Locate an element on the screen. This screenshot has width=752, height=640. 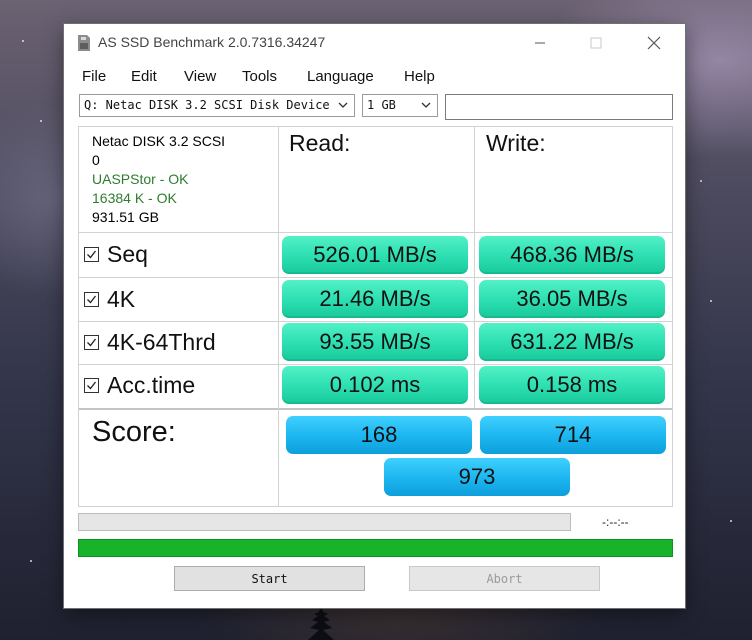
elapsed-time: -:--:-- is located at coordinates (615, 522).